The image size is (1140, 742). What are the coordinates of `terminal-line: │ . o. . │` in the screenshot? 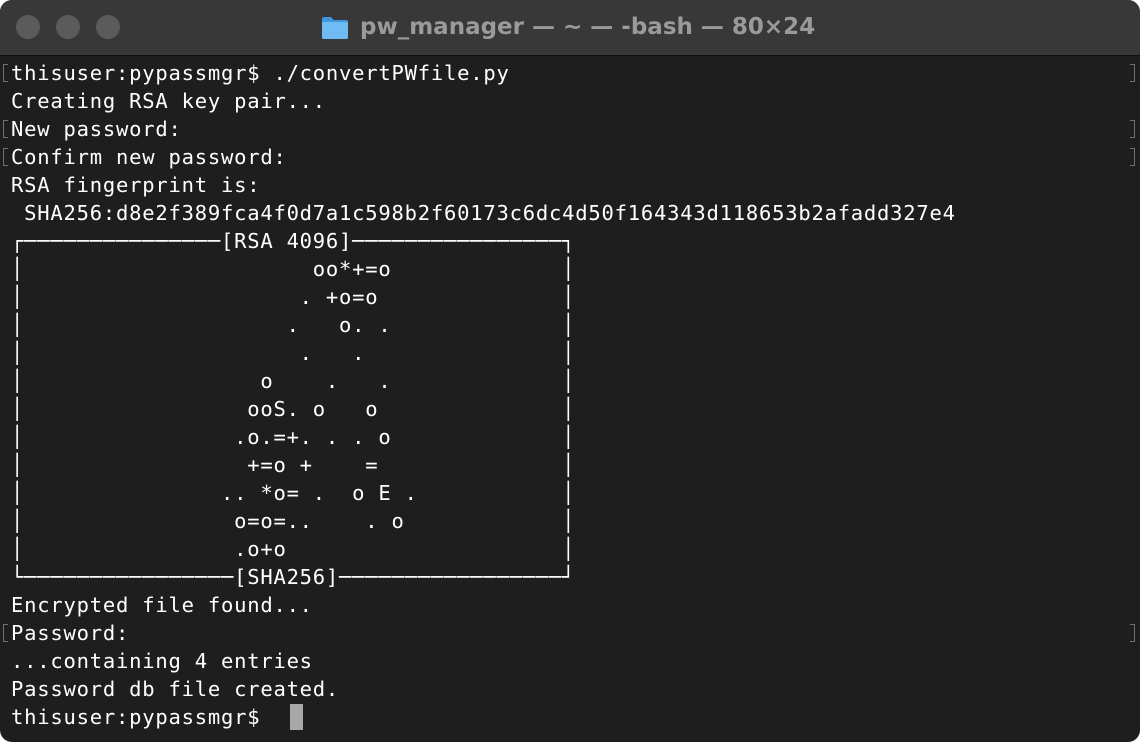 It's located at (293, 325).